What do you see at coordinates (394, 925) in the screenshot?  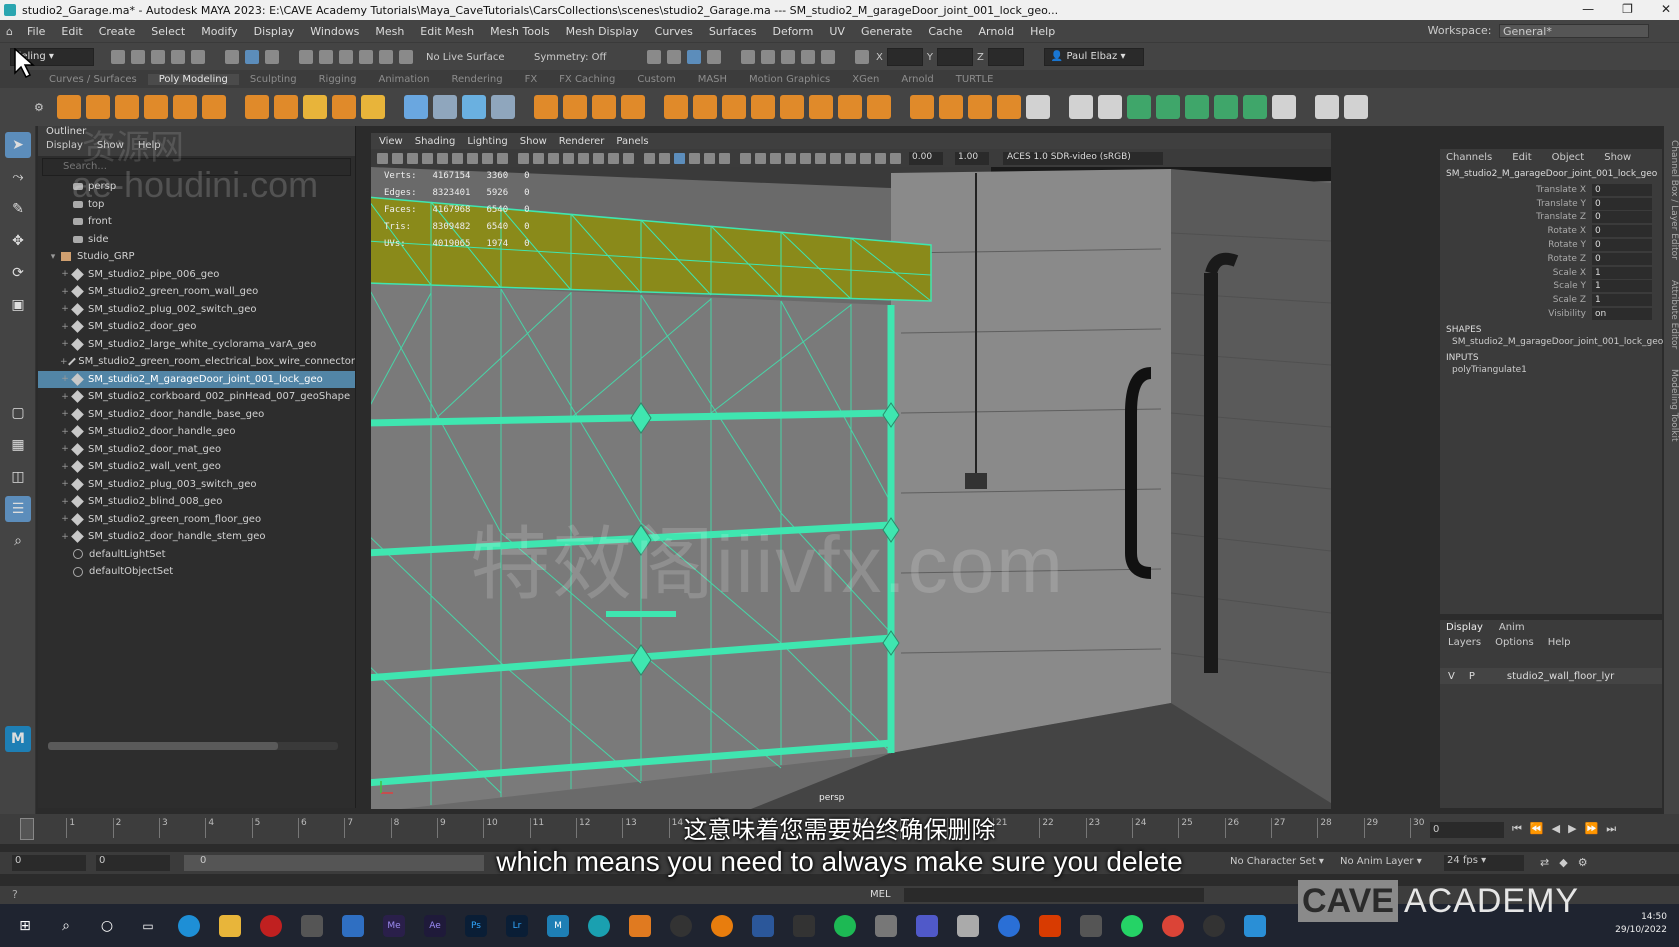 I see `media-encoder-icon: Me` at bounding box center [394, 925].